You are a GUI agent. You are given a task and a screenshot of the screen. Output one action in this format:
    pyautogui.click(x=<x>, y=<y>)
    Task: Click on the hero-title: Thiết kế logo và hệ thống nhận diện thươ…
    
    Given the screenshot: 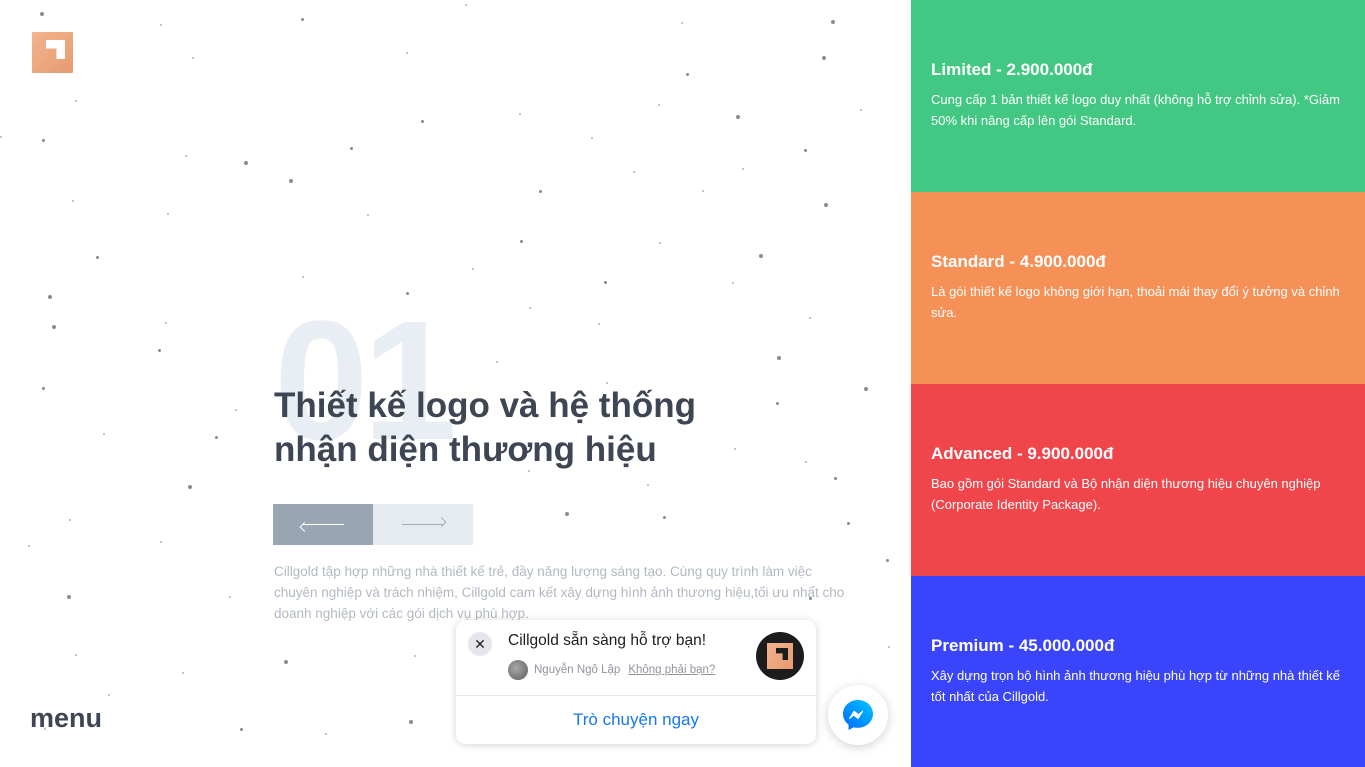 What is the action you would take?
    pyautogui.click(x=509, y=428)
    